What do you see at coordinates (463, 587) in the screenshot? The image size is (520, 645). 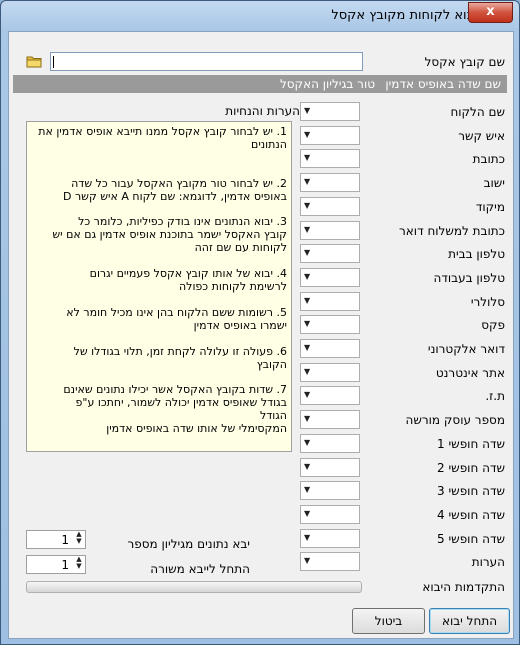 I see `progress-label: התקדמות היבוא` at bounding box center [463, 587].